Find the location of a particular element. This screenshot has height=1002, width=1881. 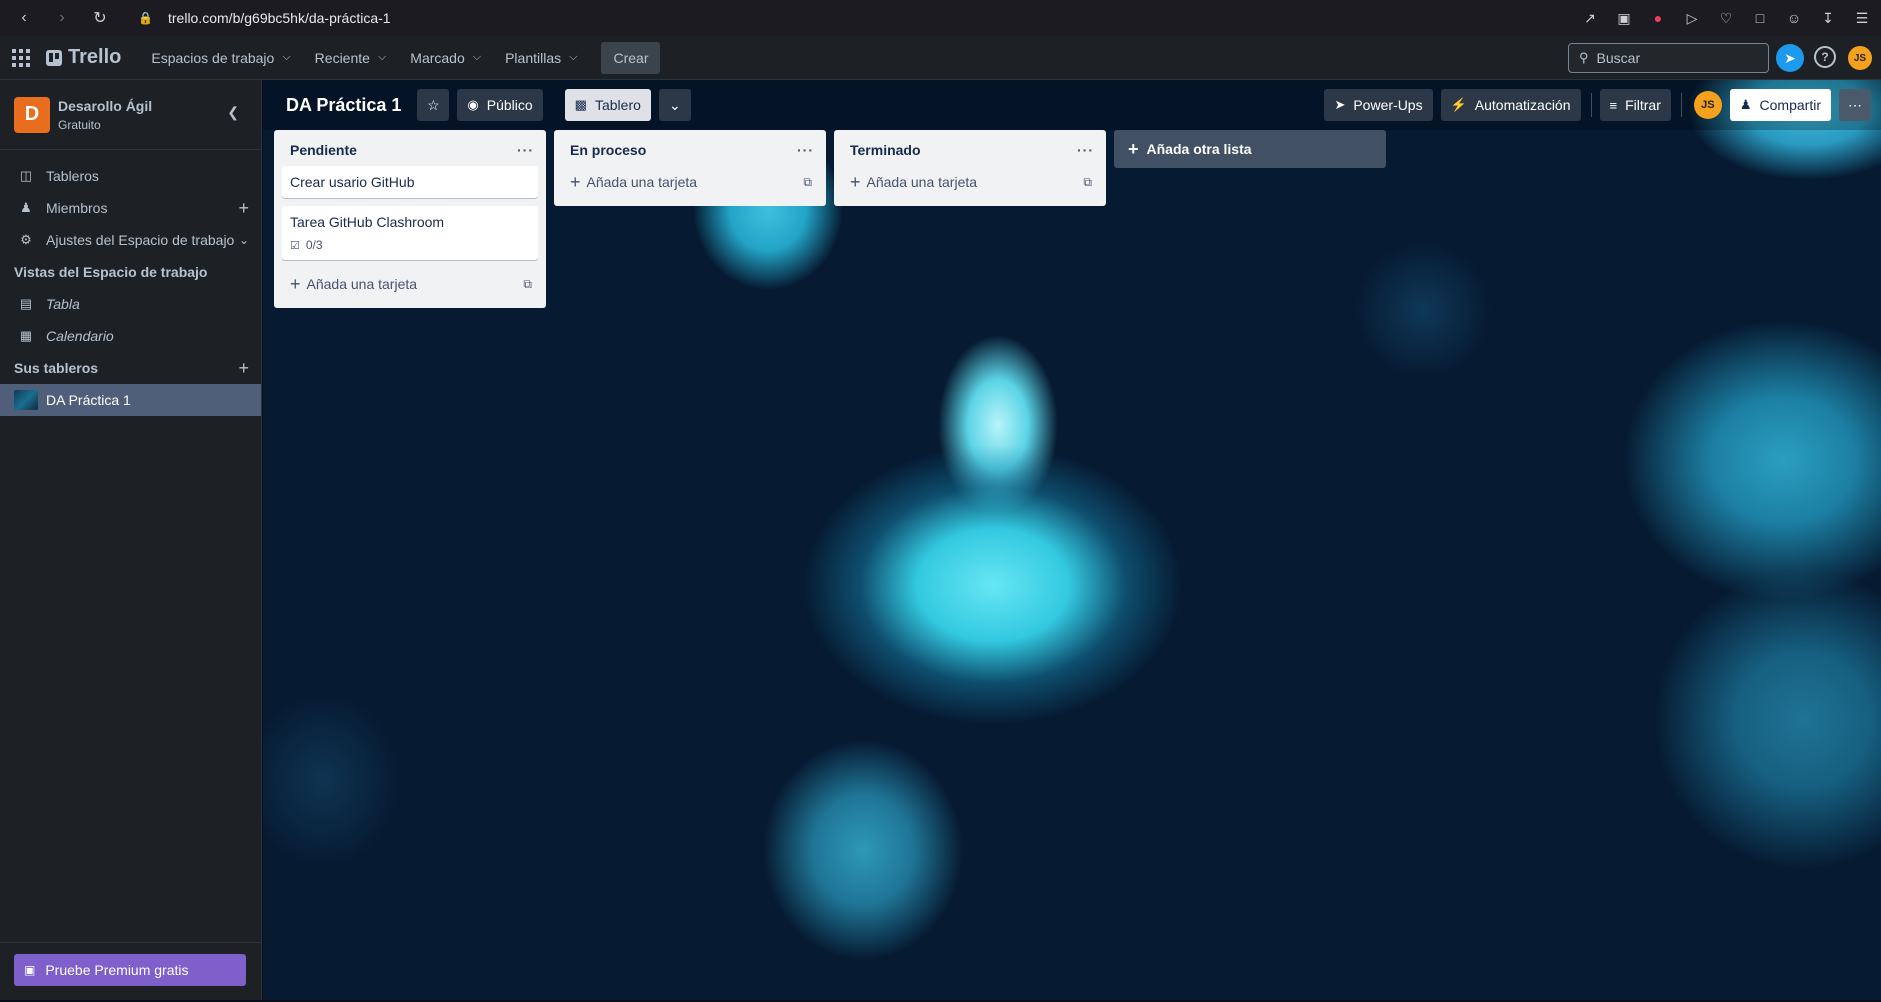

chevron-down-icon: ⌄ is located at coordinates (675, 104).